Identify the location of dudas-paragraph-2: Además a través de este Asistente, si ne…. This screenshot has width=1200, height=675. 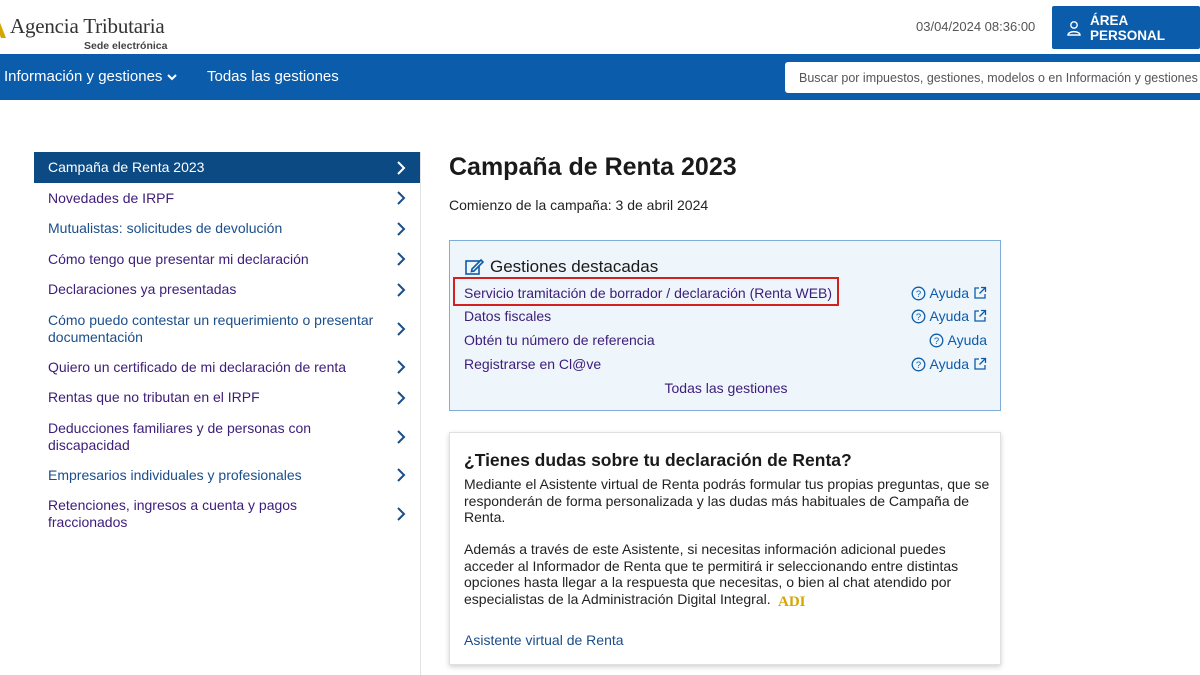
(729, 575).